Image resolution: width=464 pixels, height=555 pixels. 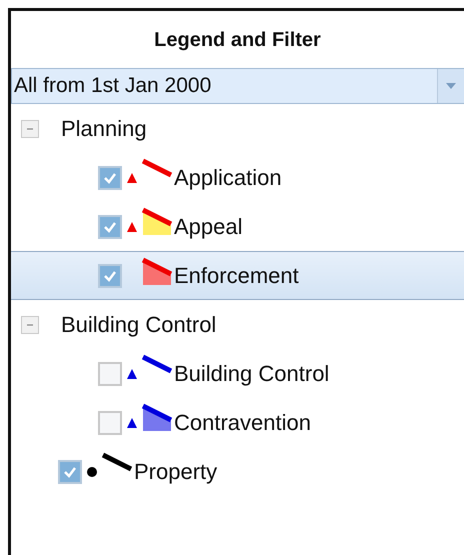 What do you see at coordinates (104, 129) in the screenshot?
I see `group-label: Planning` at bounding box center [104, 129].